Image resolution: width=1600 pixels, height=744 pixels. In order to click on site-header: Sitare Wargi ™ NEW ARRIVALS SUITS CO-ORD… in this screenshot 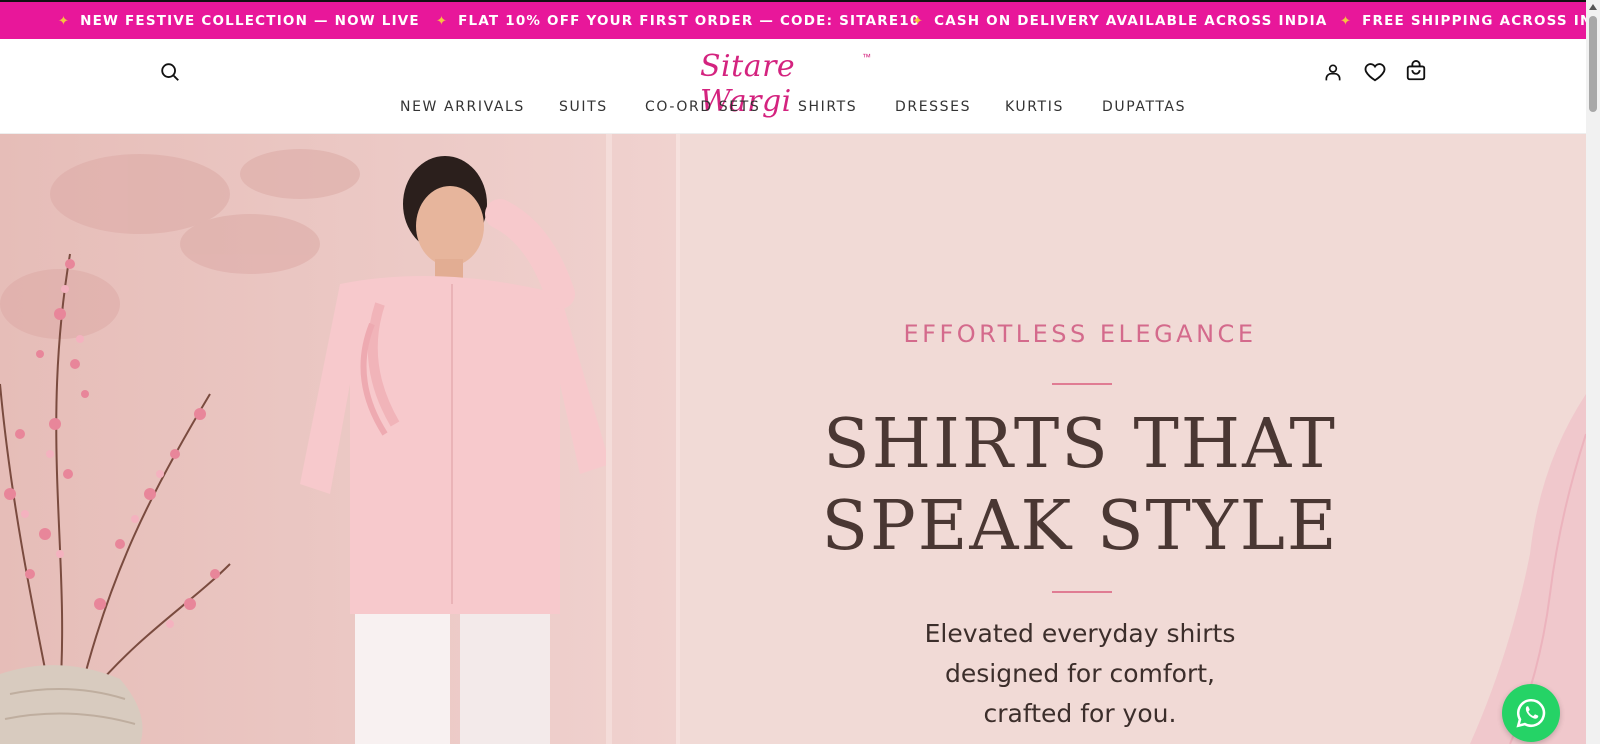, I will do `click(793, 86)`.